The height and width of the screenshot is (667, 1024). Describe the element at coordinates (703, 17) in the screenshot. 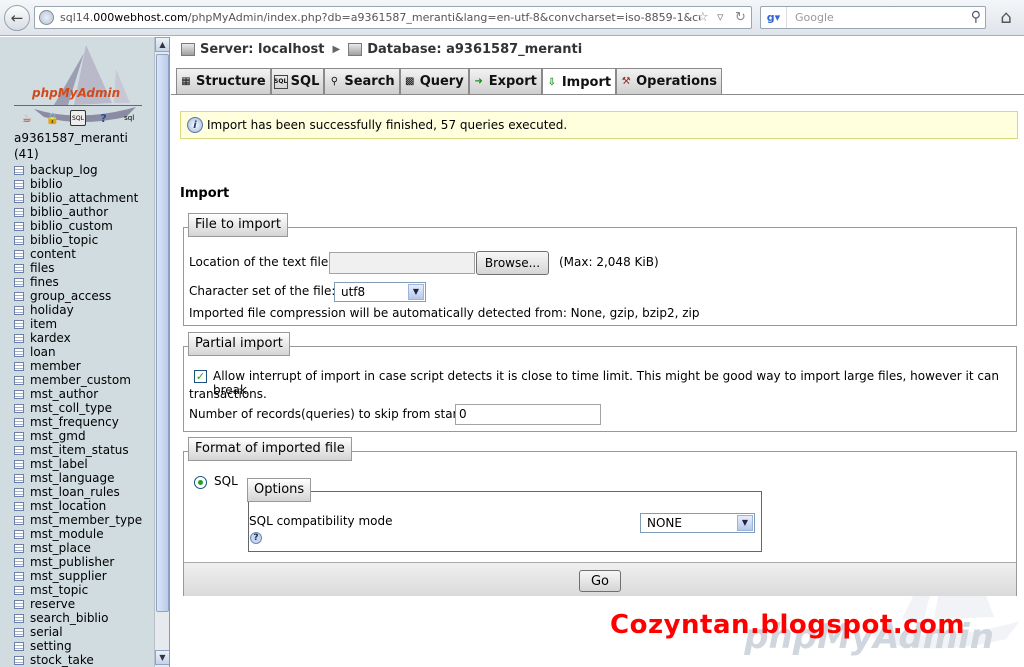

I see `bookmark-star-icon: ☆` at that location.